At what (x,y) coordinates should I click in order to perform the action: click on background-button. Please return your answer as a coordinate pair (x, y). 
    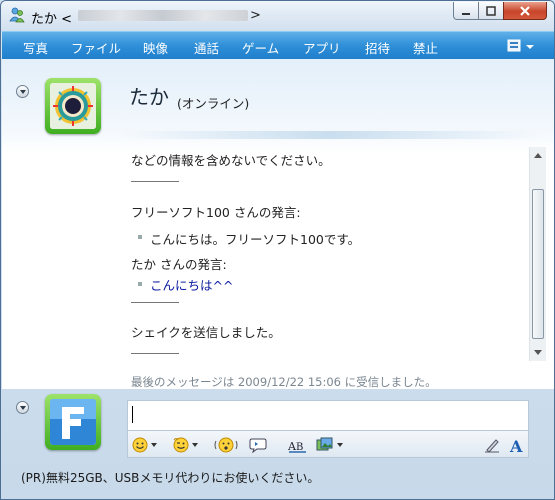
    Looking at the image, I should click on (329, 445).